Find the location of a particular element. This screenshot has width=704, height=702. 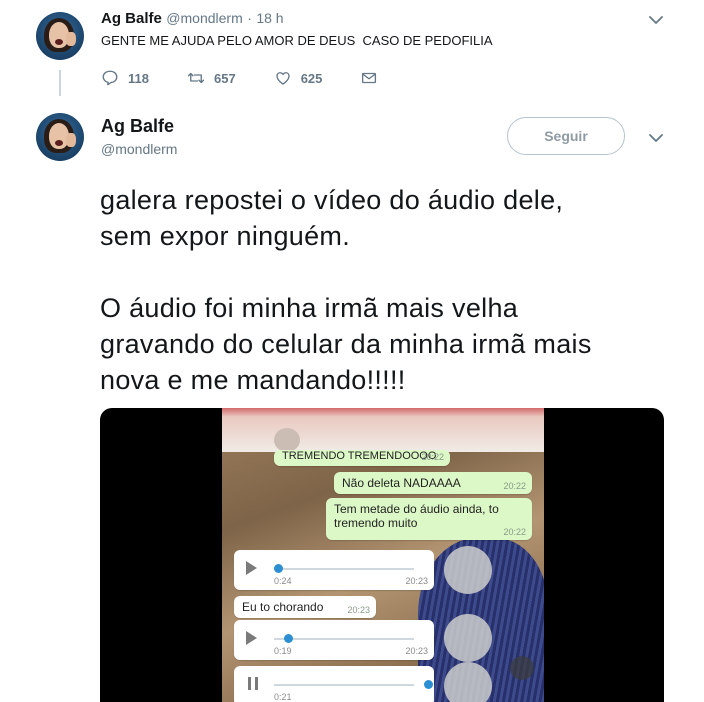

tweet-actions: 118 657 625 is located at coordinates (263, 78).